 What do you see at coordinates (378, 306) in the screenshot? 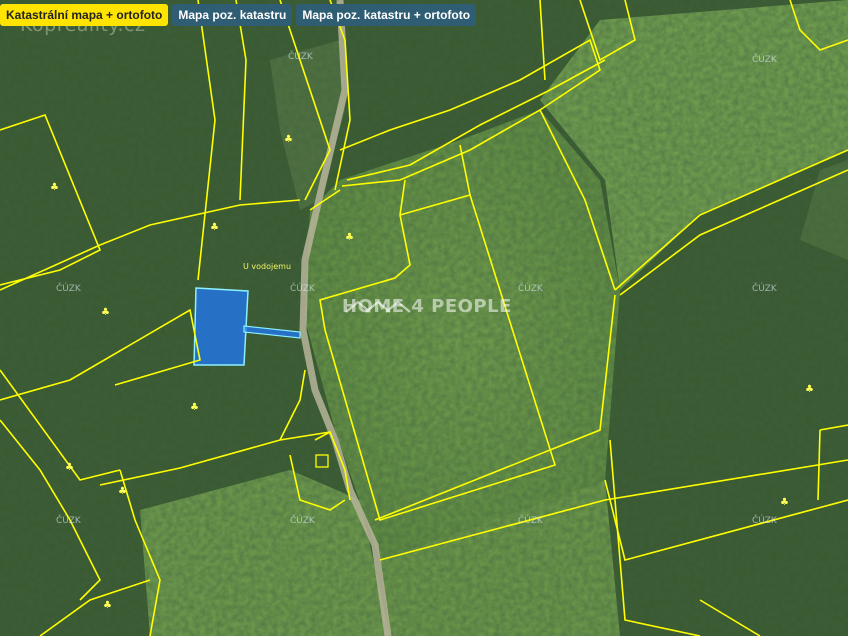
I see `house-roof-icon` at bounding box center [378, 306].